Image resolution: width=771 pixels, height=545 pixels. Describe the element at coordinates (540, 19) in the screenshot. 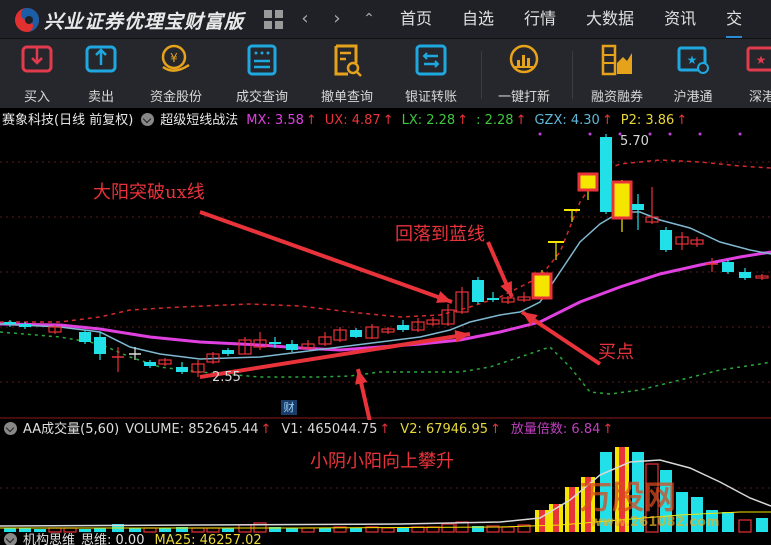

I see `tab-market: 行情` at that location.